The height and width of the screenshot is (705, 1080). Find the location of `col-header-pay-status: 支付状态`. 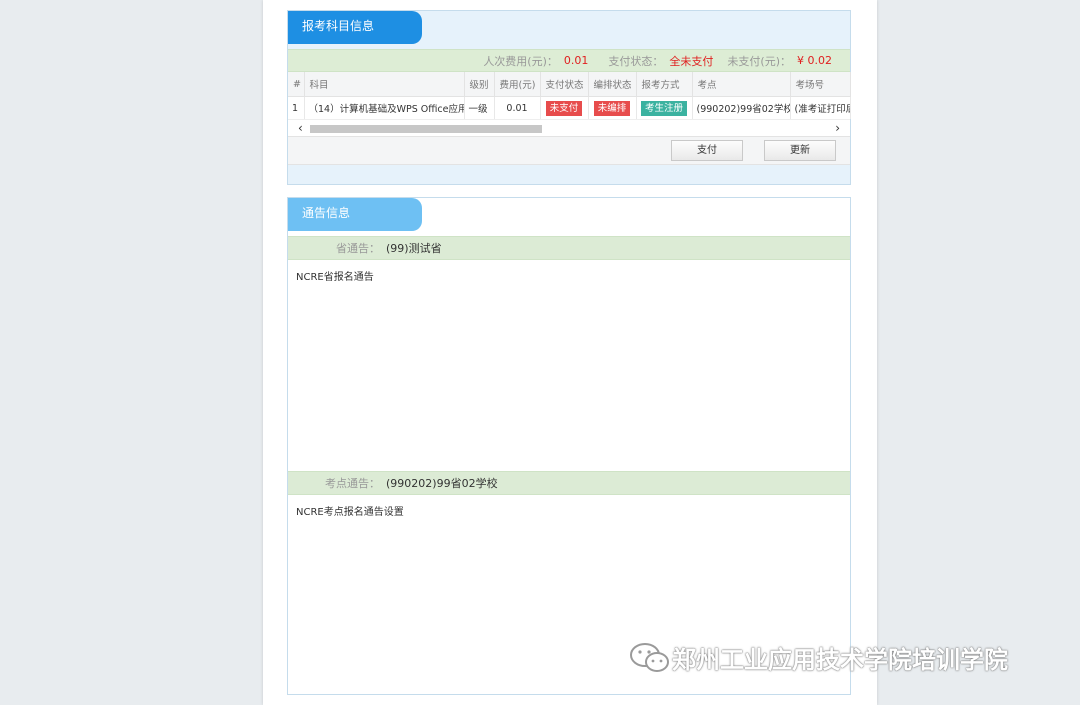

col-header-pay-status: 支付状态 is located at coordinates (564, 84).